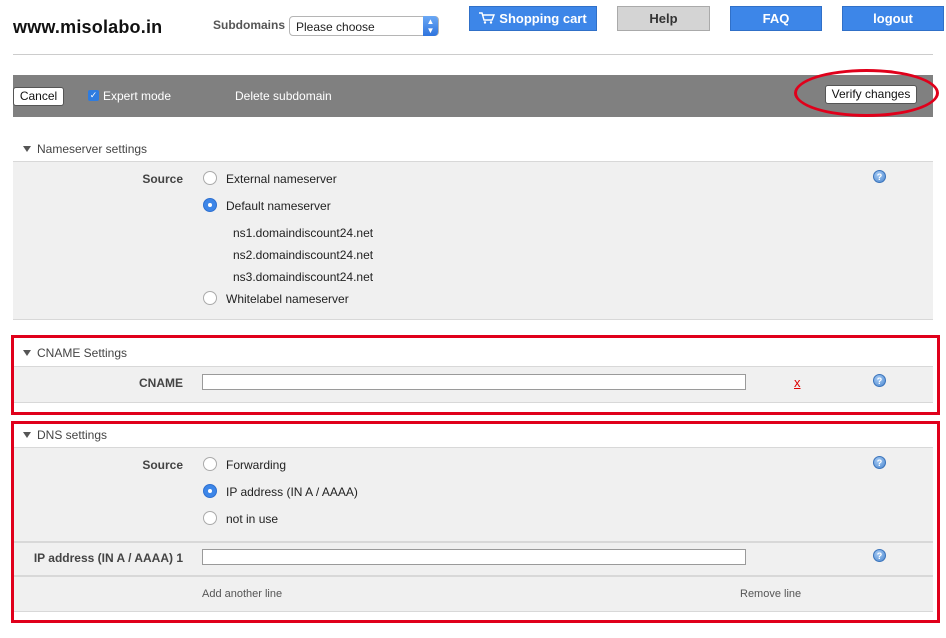 This screenshot has height=638, width=946. I want to click on radio-whitelabel-nameserver, so click(210, 298).